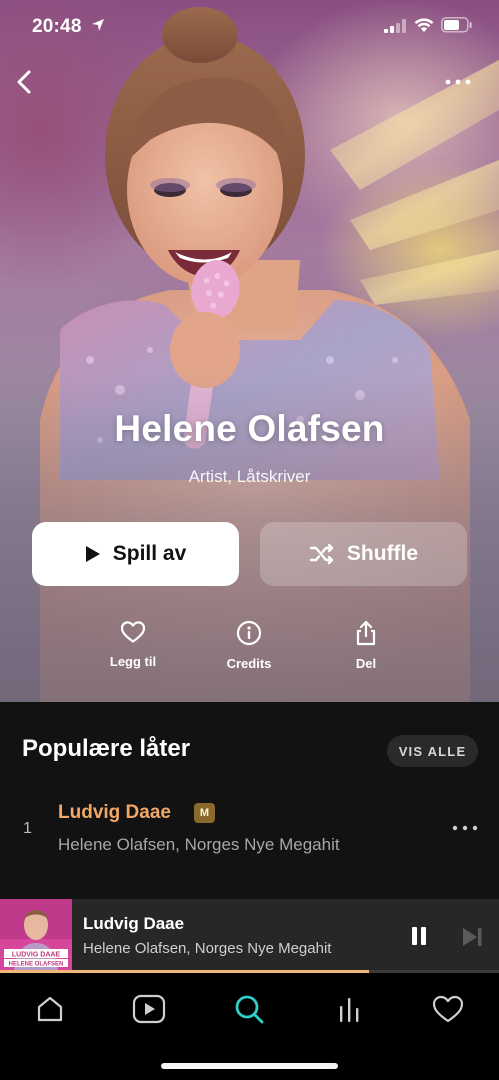  I want to click on section-title: Populære låter, so click(106, 748).